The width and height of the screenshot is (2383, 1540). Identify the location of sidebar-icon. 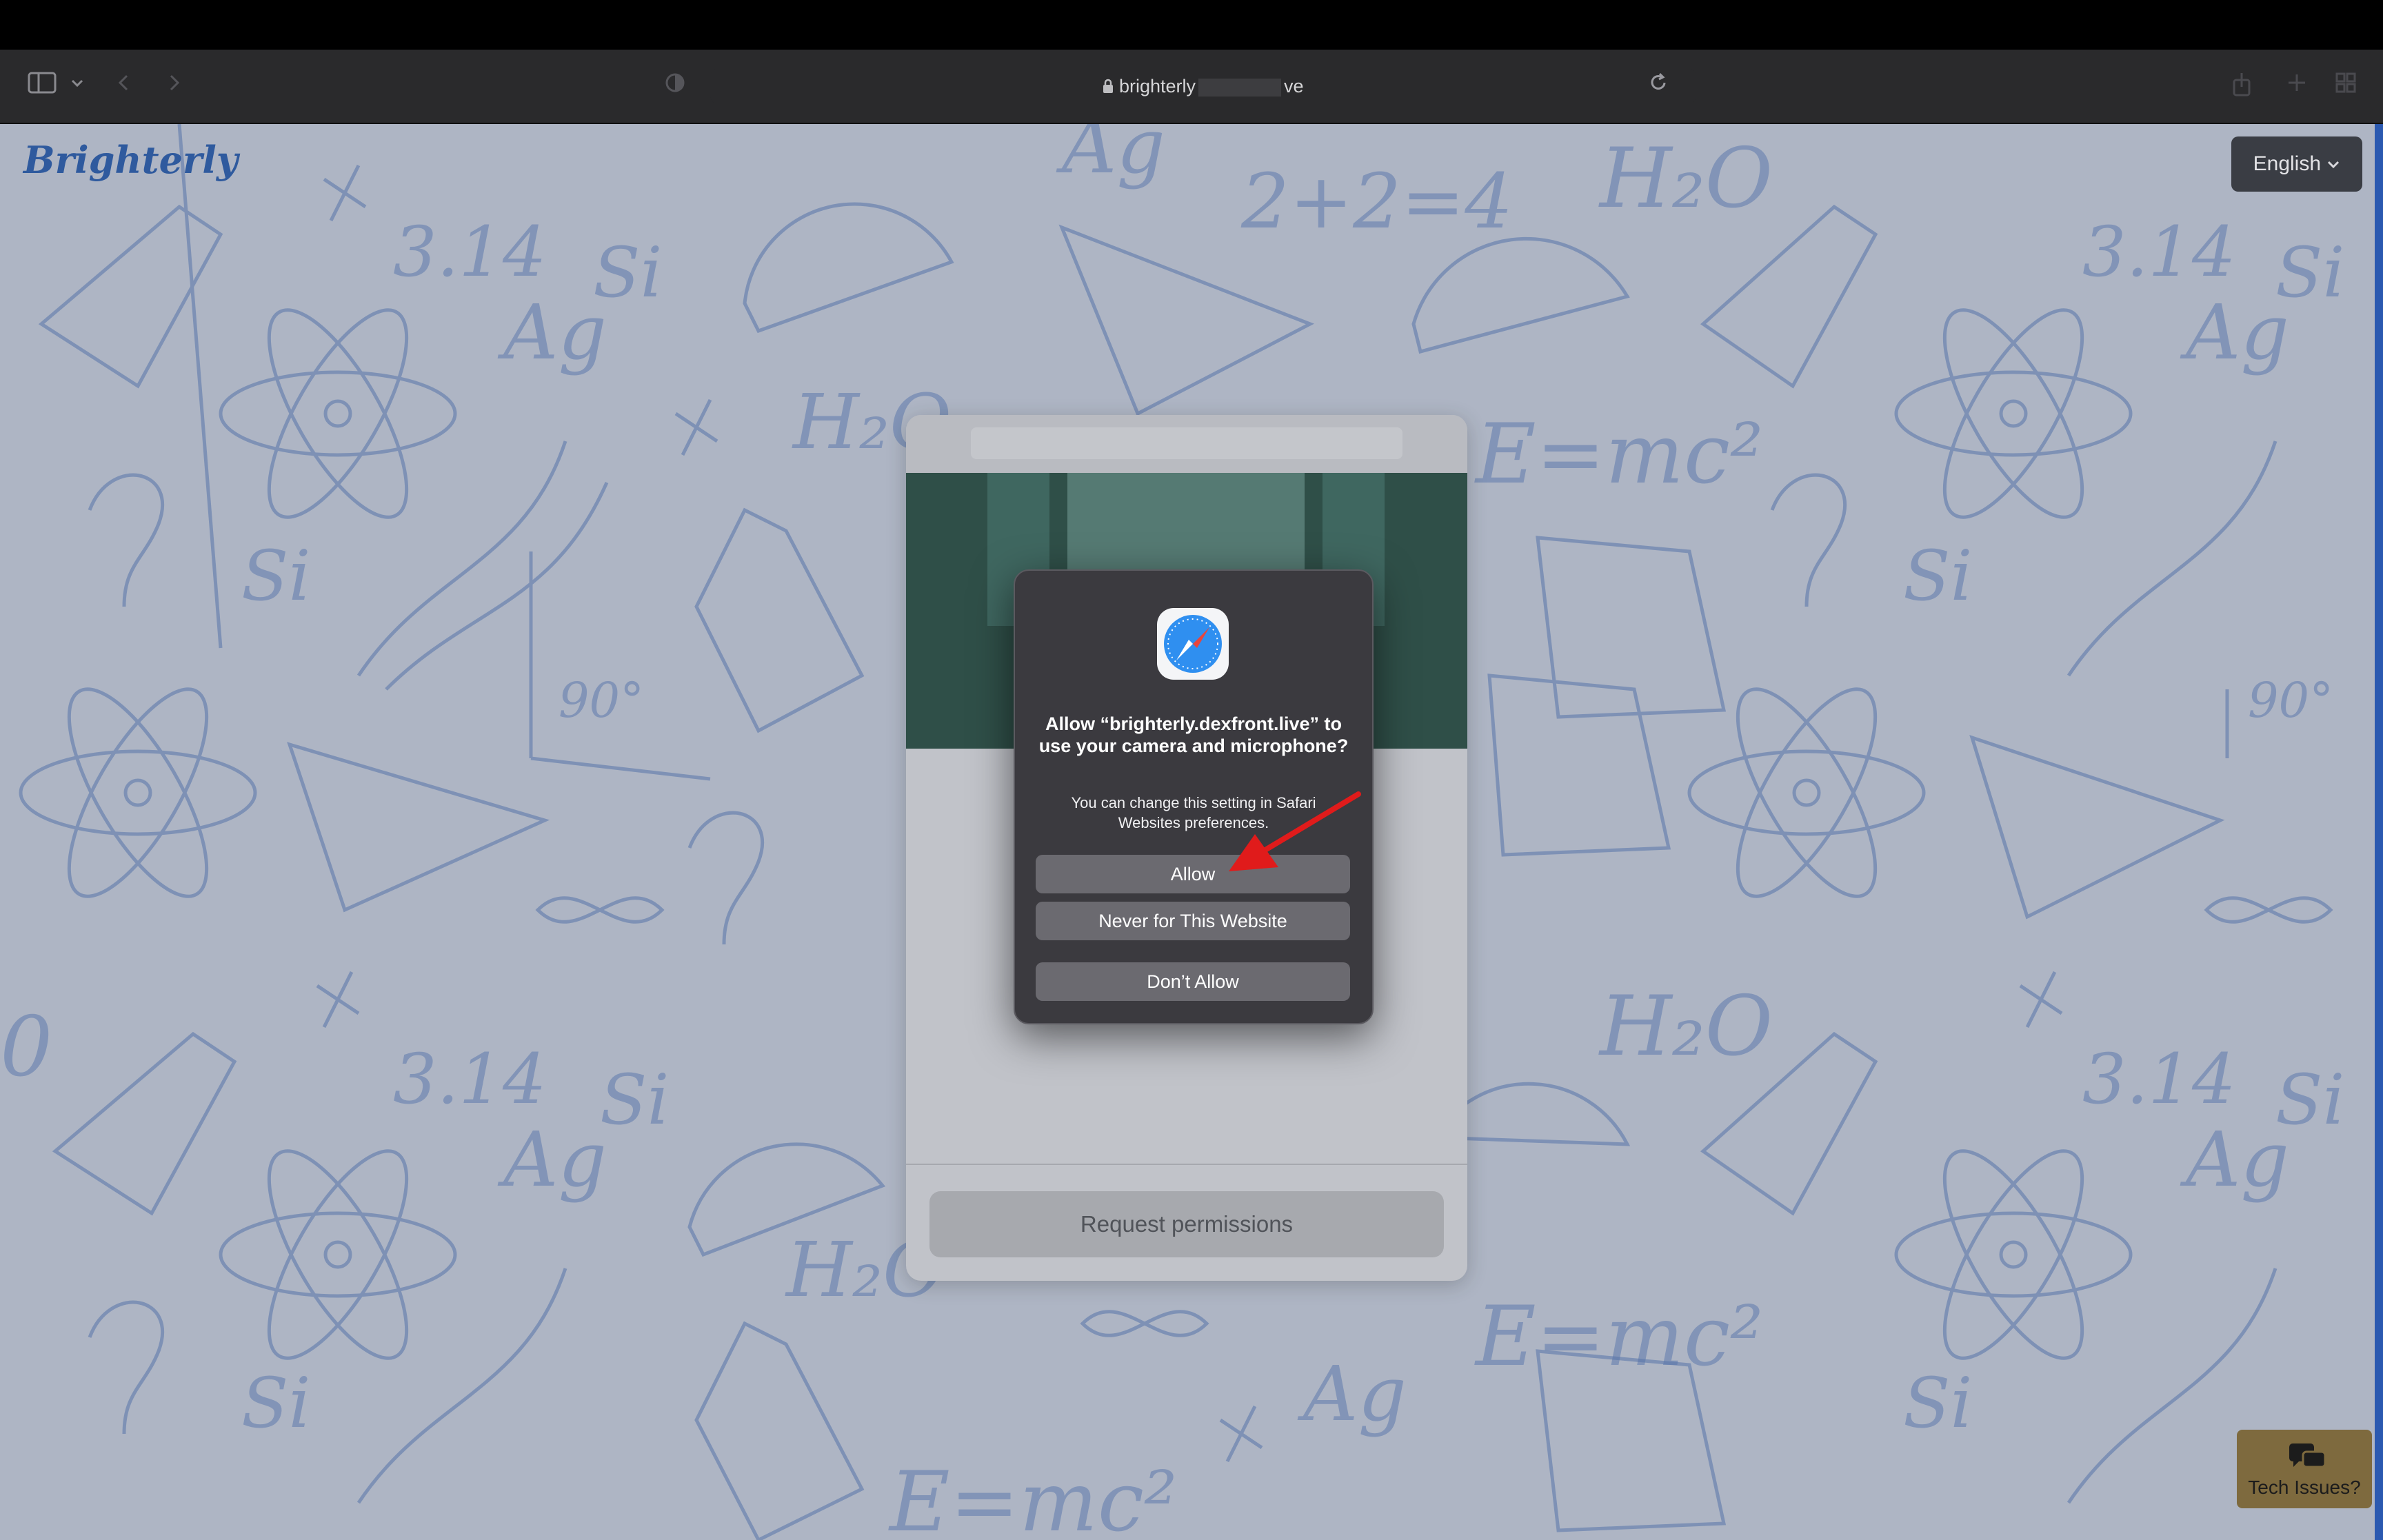
(42, 86).